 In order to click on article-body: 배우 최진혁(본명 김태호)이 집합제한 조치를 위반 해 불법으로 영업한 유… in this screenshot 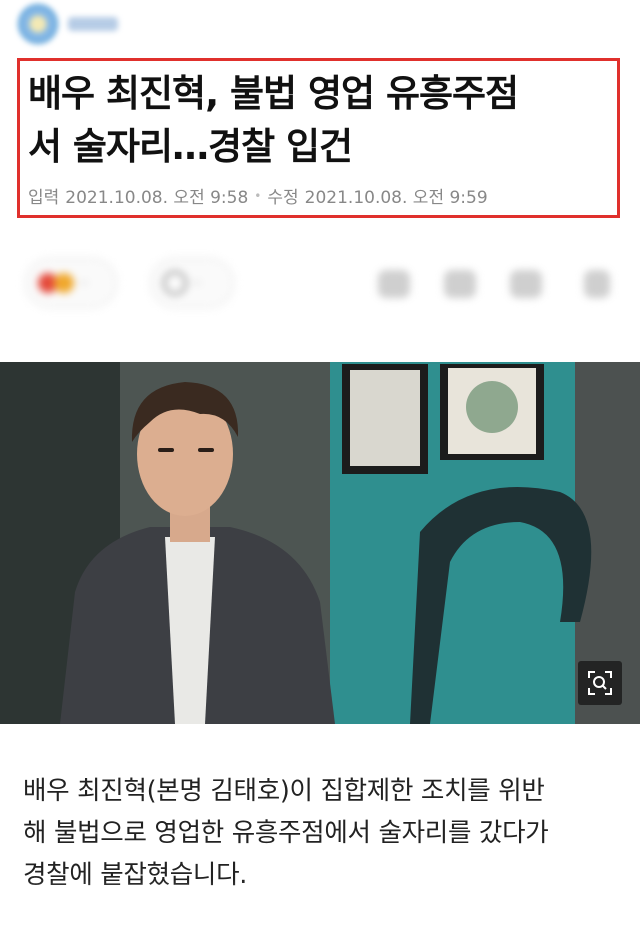, I will do `click(323, 833)`.